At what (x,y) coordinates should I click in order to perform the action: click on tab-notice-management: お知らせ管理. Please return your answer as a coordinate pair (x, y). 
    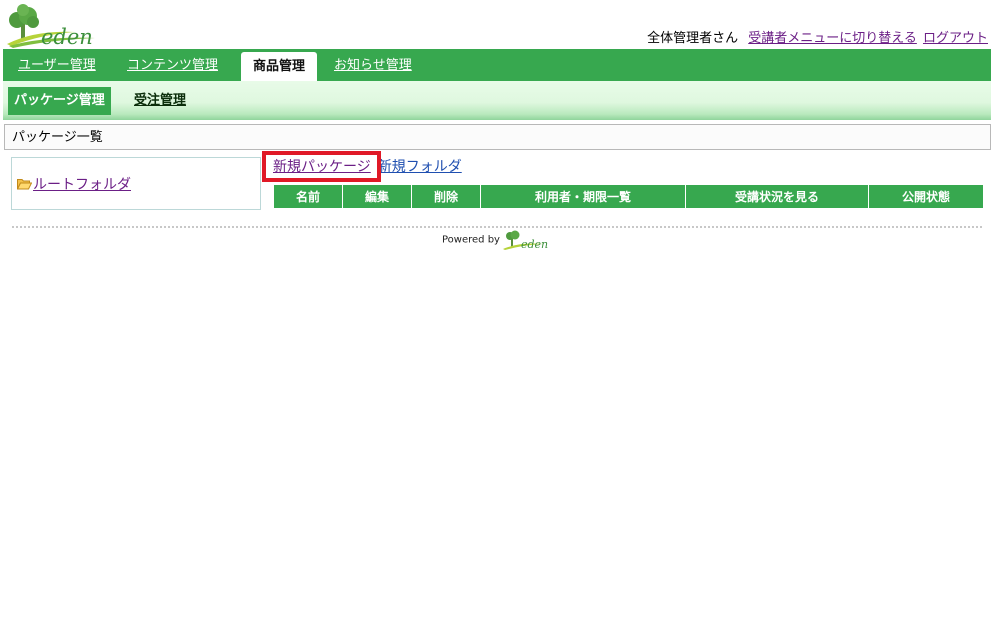
    Looking at the image, I should click on (373, 65).